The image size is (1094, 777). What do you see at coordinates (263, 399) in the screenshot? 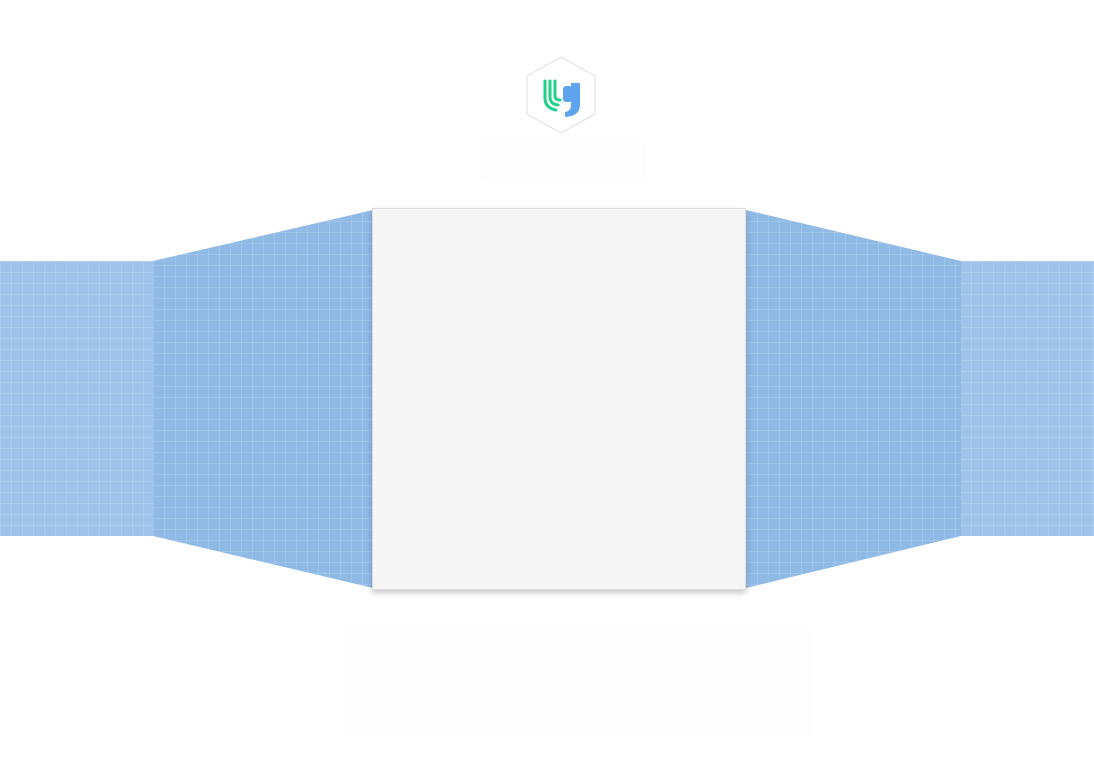
I see `ribbon-left-wing` at bounding box center [263, 399].